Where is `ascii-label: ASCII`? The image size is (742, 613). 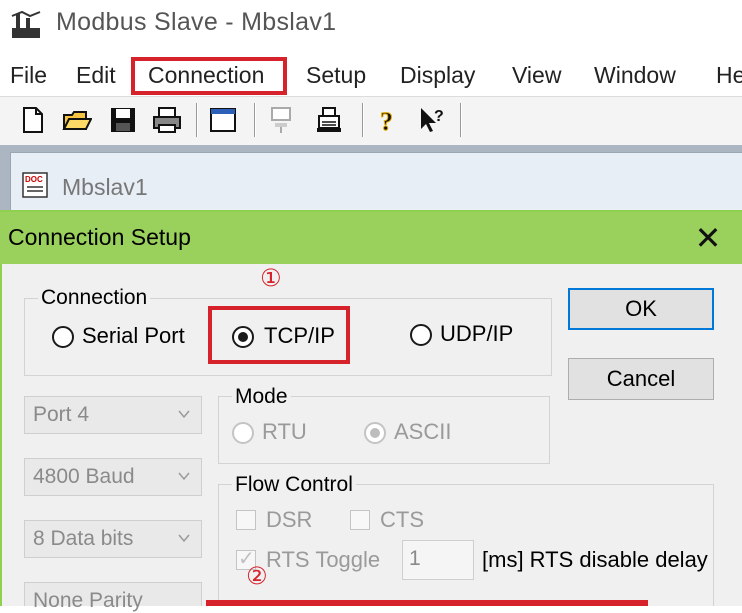 ascii-label: ASCII is located at coordinates (422, 432).